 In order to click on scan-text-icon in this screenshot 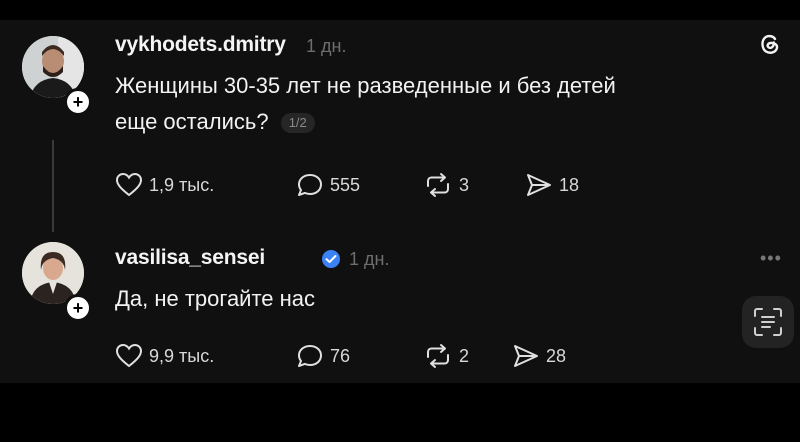, I will do `click(768, 322)`.